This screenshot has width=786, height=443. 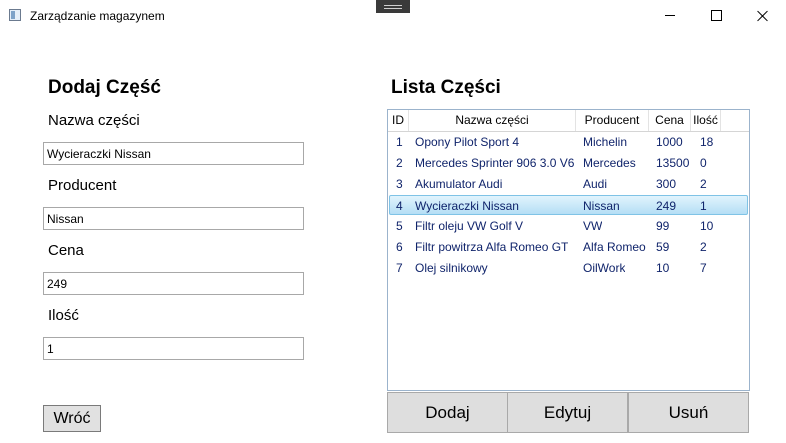 What do you see at coordinates (492, 120) in the screenshot?
I see `column-header-name: Nazwa części` at bounding box center [492, 120].